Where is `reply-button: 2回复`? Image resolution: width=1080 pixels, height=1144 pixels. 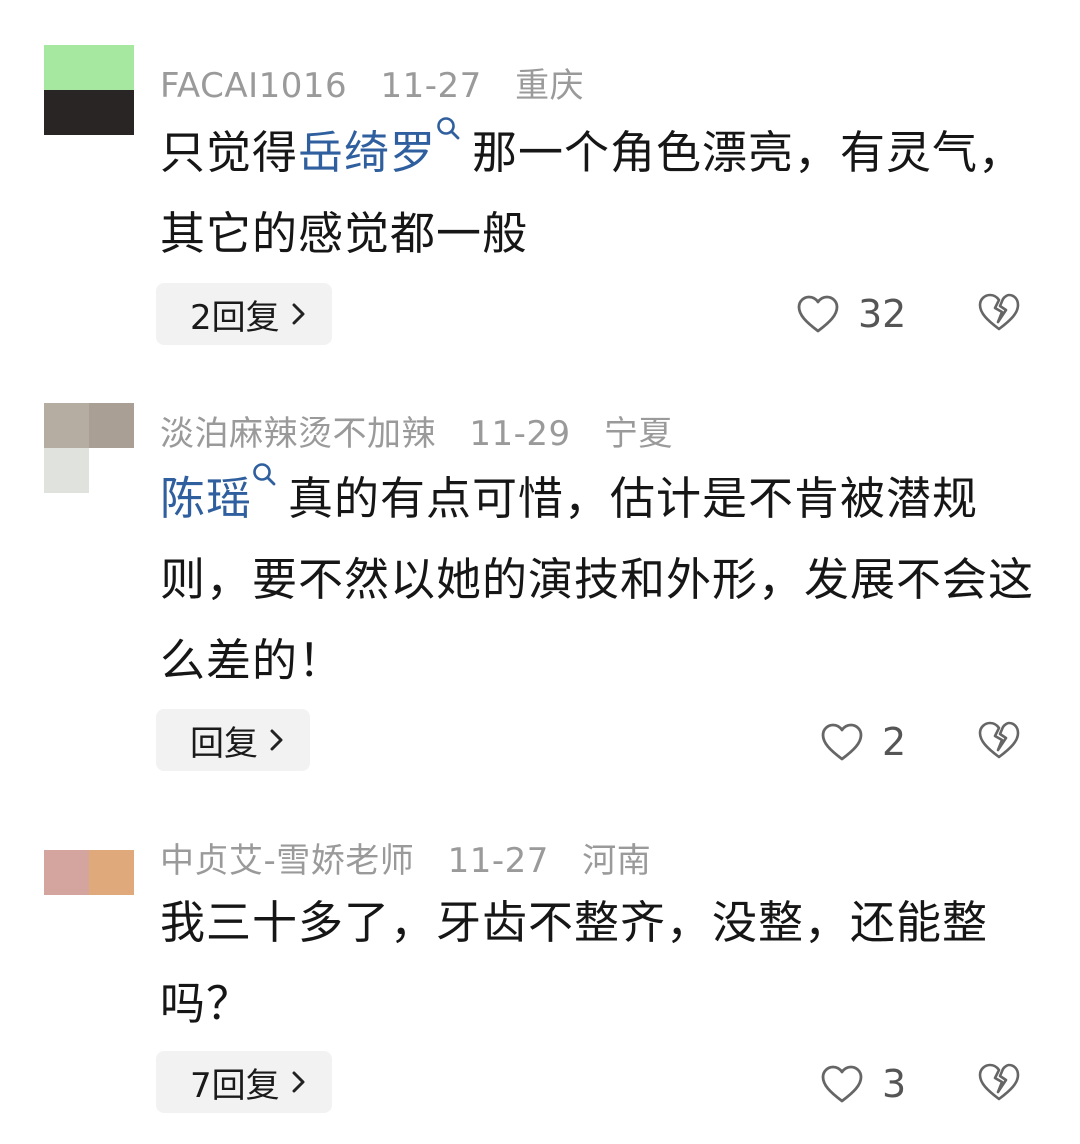 reply-button: 2回复 is located at coordinates (244, 314).